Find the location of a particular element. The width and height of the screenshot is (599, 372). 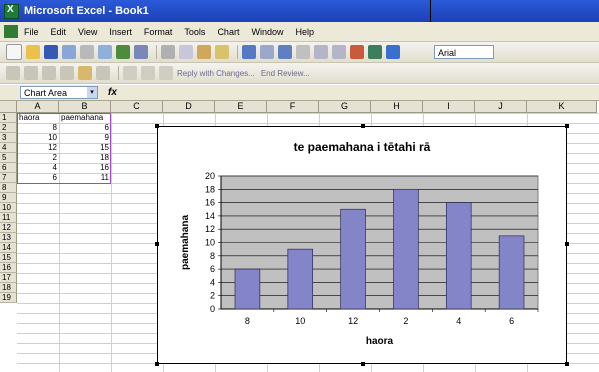

row-header: 9 is located at coordinates (8, 198).